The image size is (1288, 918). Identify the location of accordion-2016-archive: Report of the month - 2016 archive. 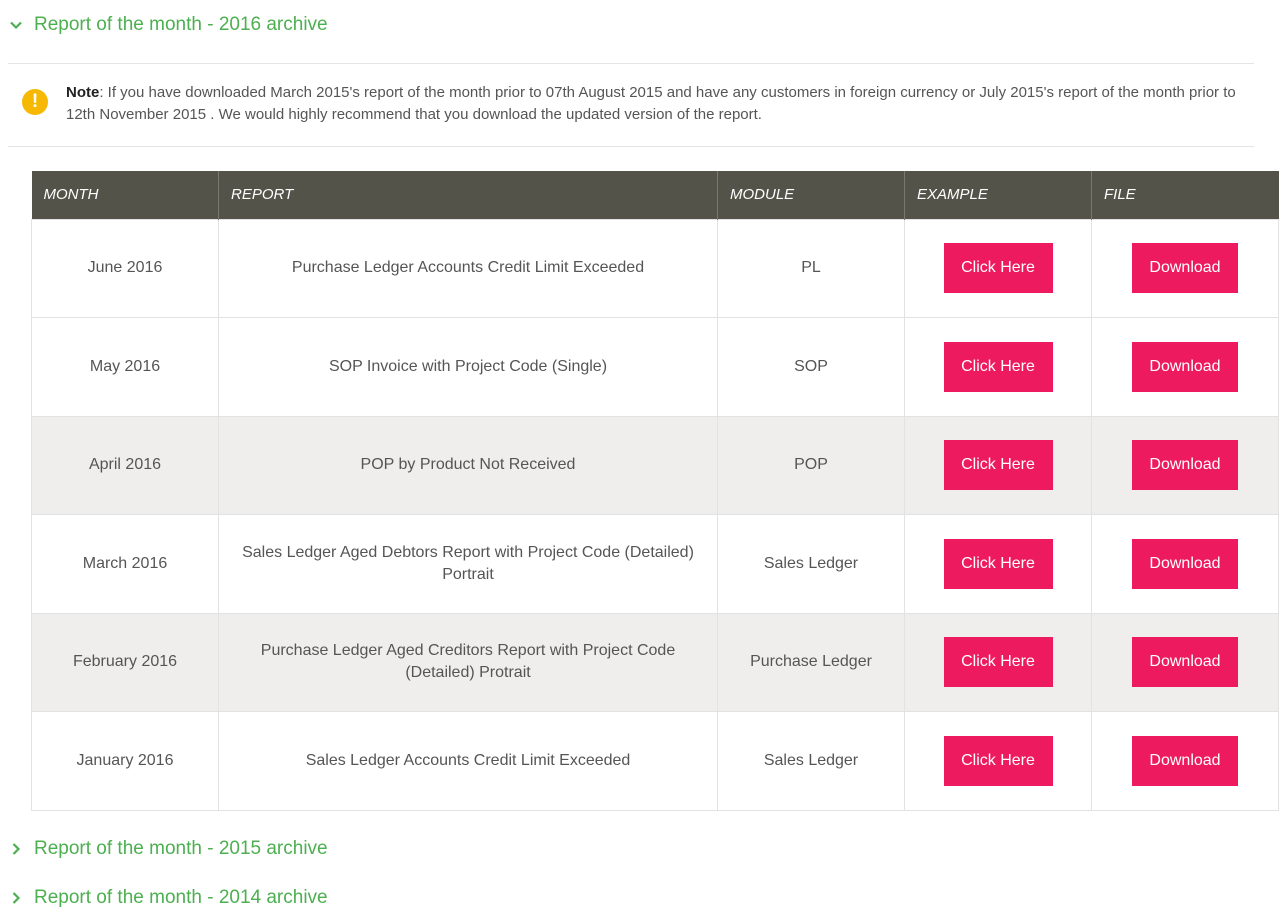
(168, 25).